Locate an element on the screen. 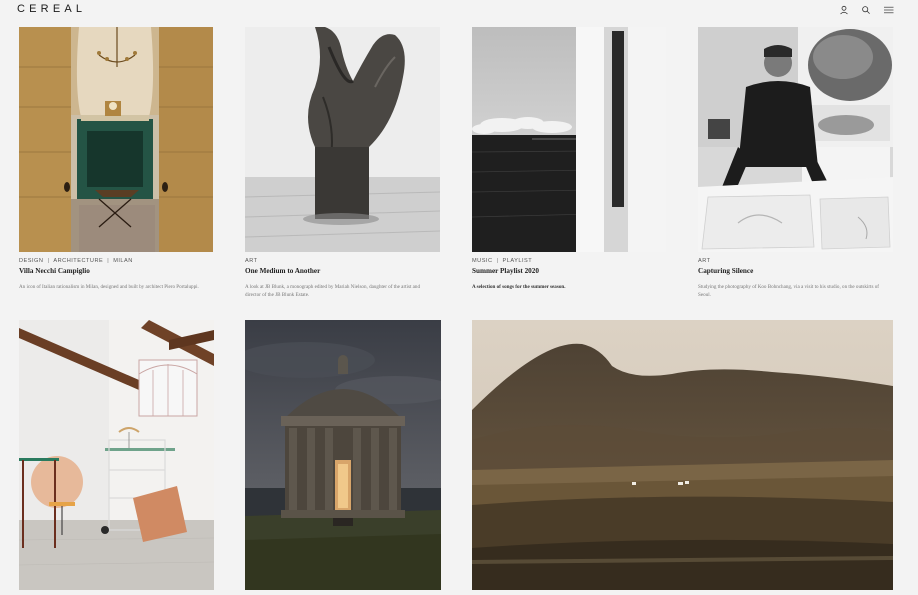 The height and width of the screenshot is (595, 918). article-image-interior is located at coordinates (116, 455).